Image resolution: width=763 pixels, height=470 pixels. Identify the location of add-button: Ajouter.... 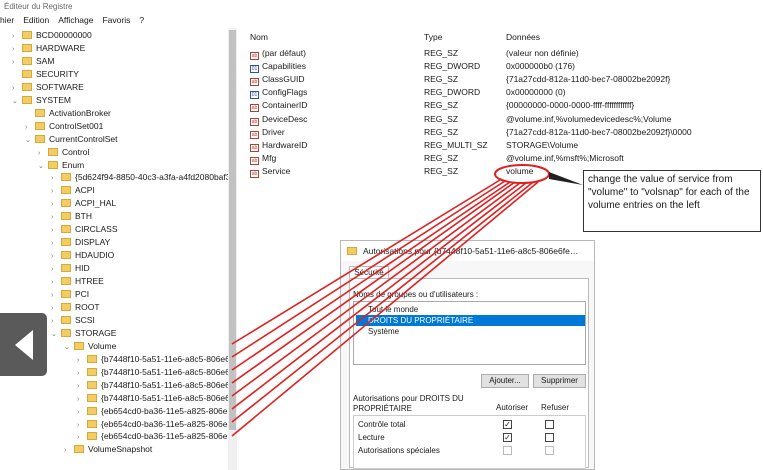
(505, 381).